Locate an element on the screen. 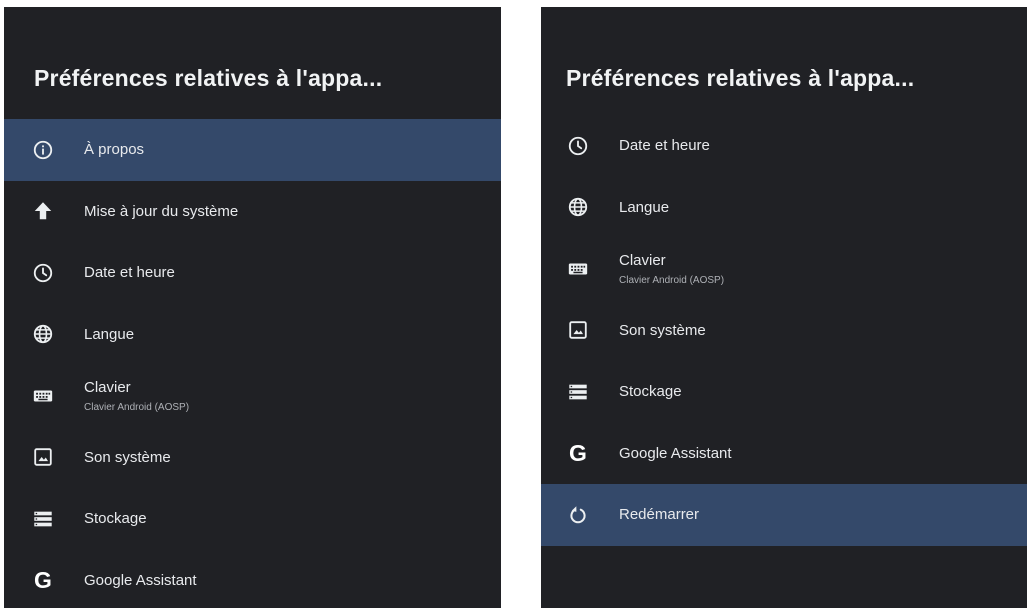  menu-item-label: Mise à jour du système is located at coordinates (161, 211).